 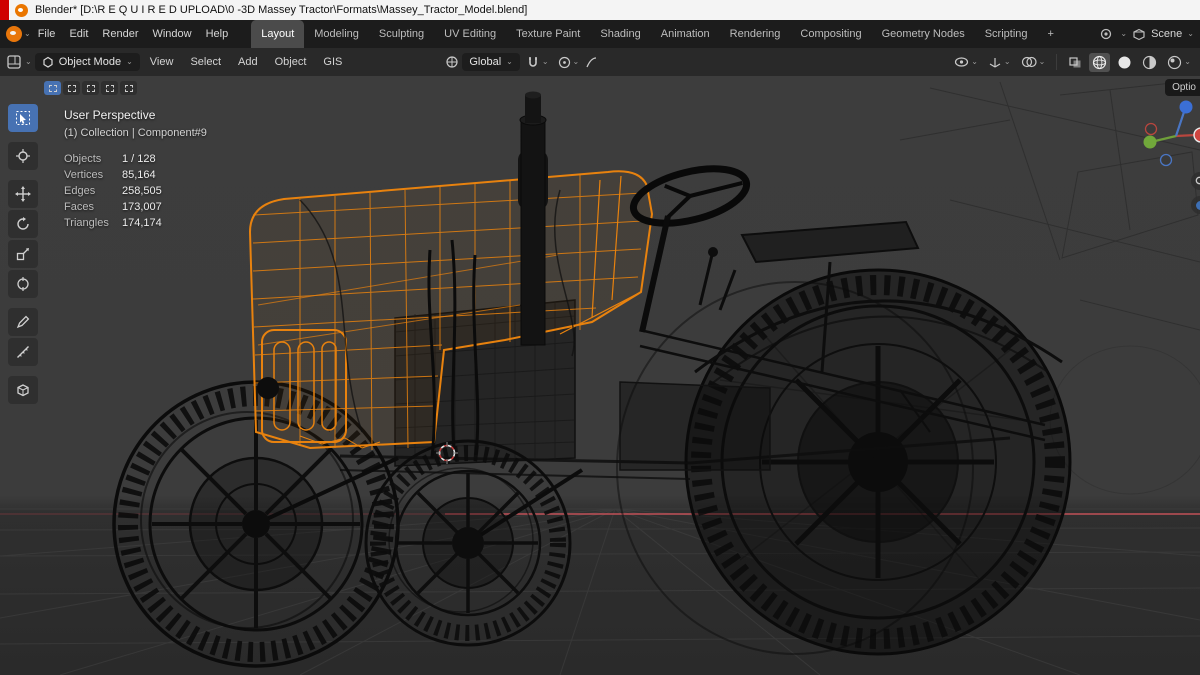 I want to click on orientation-selector: Global ⌄, so click(x=491, y=62).